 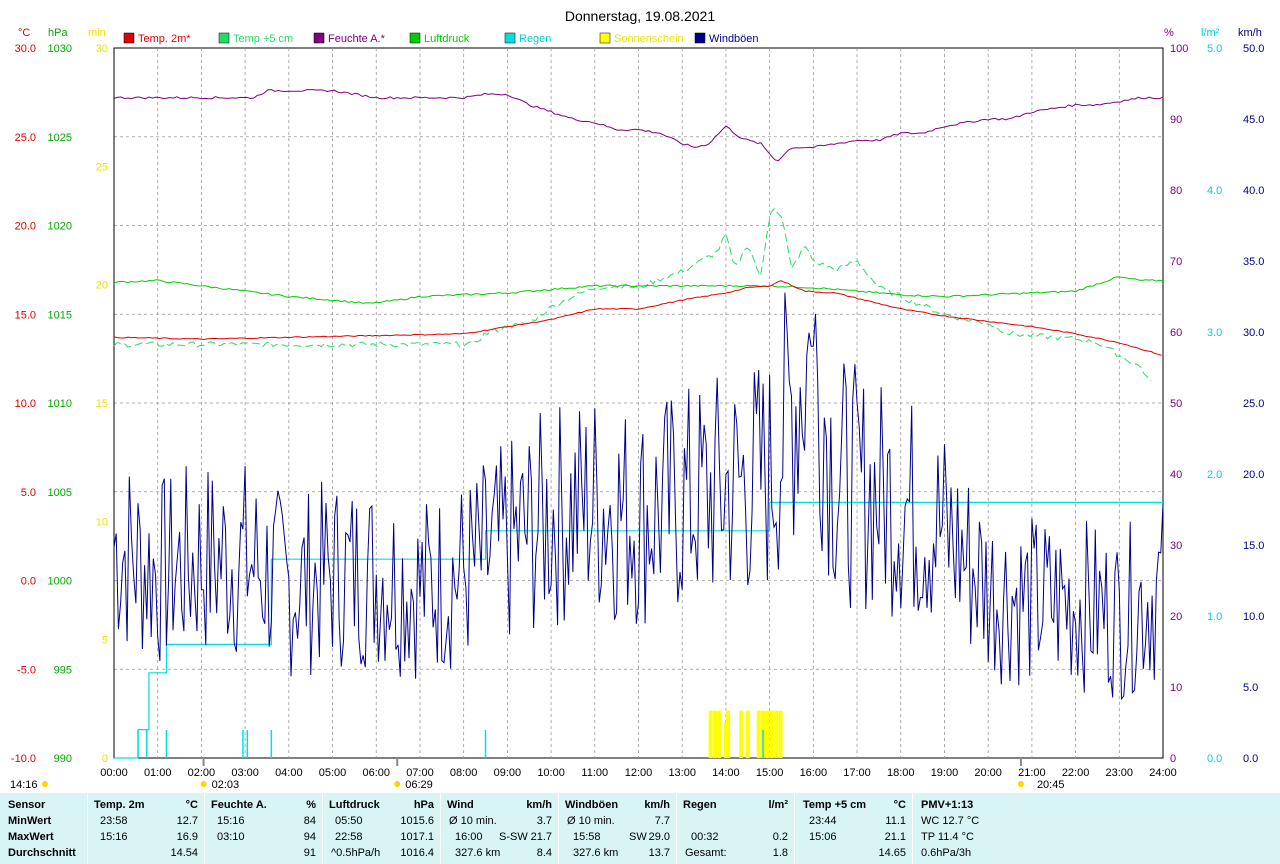 I want to click on t5-min-time: 23:44, so click(x=823, y=821).